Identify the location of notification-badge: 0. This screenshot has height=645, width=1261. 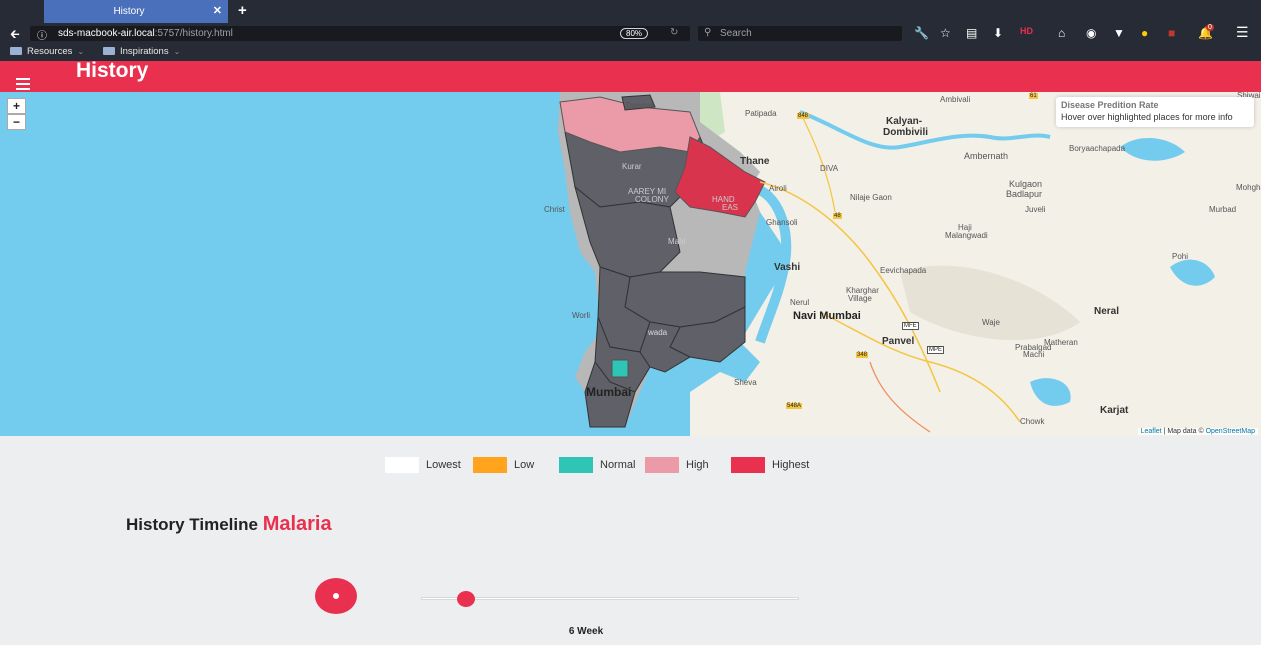
(1210, 27).